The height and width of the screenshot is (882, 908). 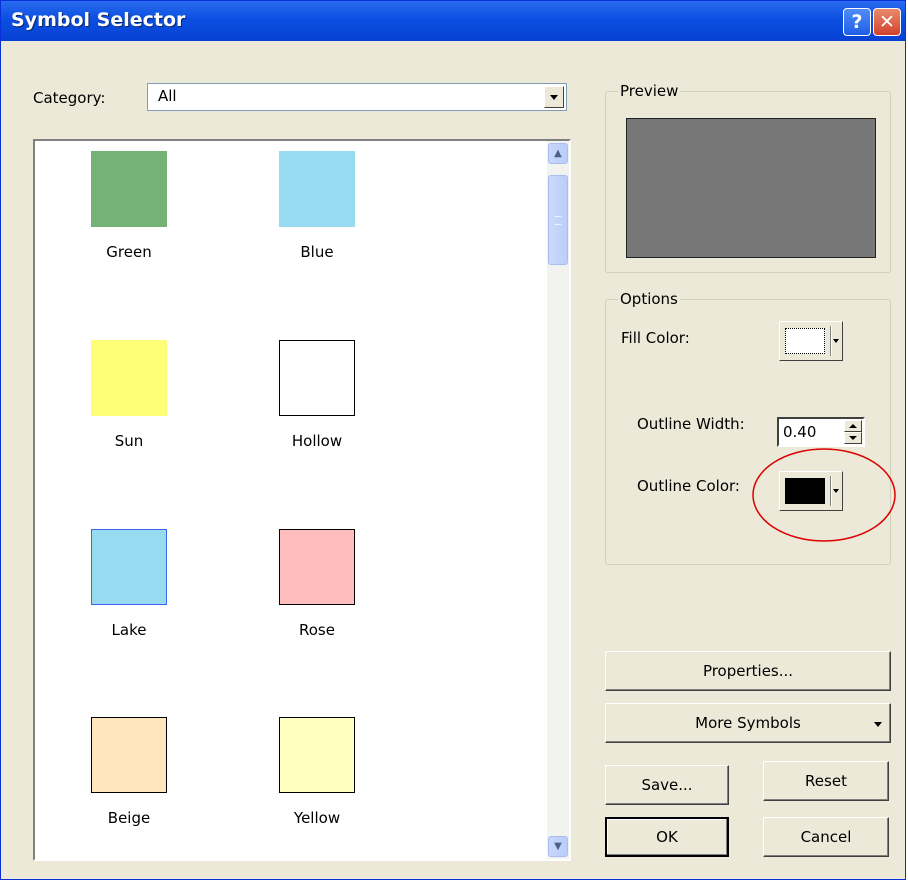 I want to click on ok-button: OK, so click(x=667, y=837).